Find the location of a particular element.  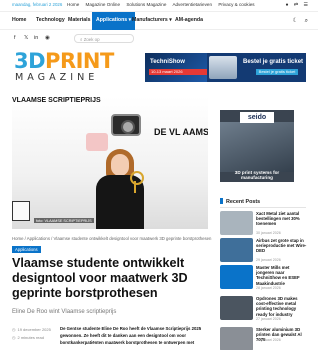

facebook-icon: f is located at coordinates (15, 38).